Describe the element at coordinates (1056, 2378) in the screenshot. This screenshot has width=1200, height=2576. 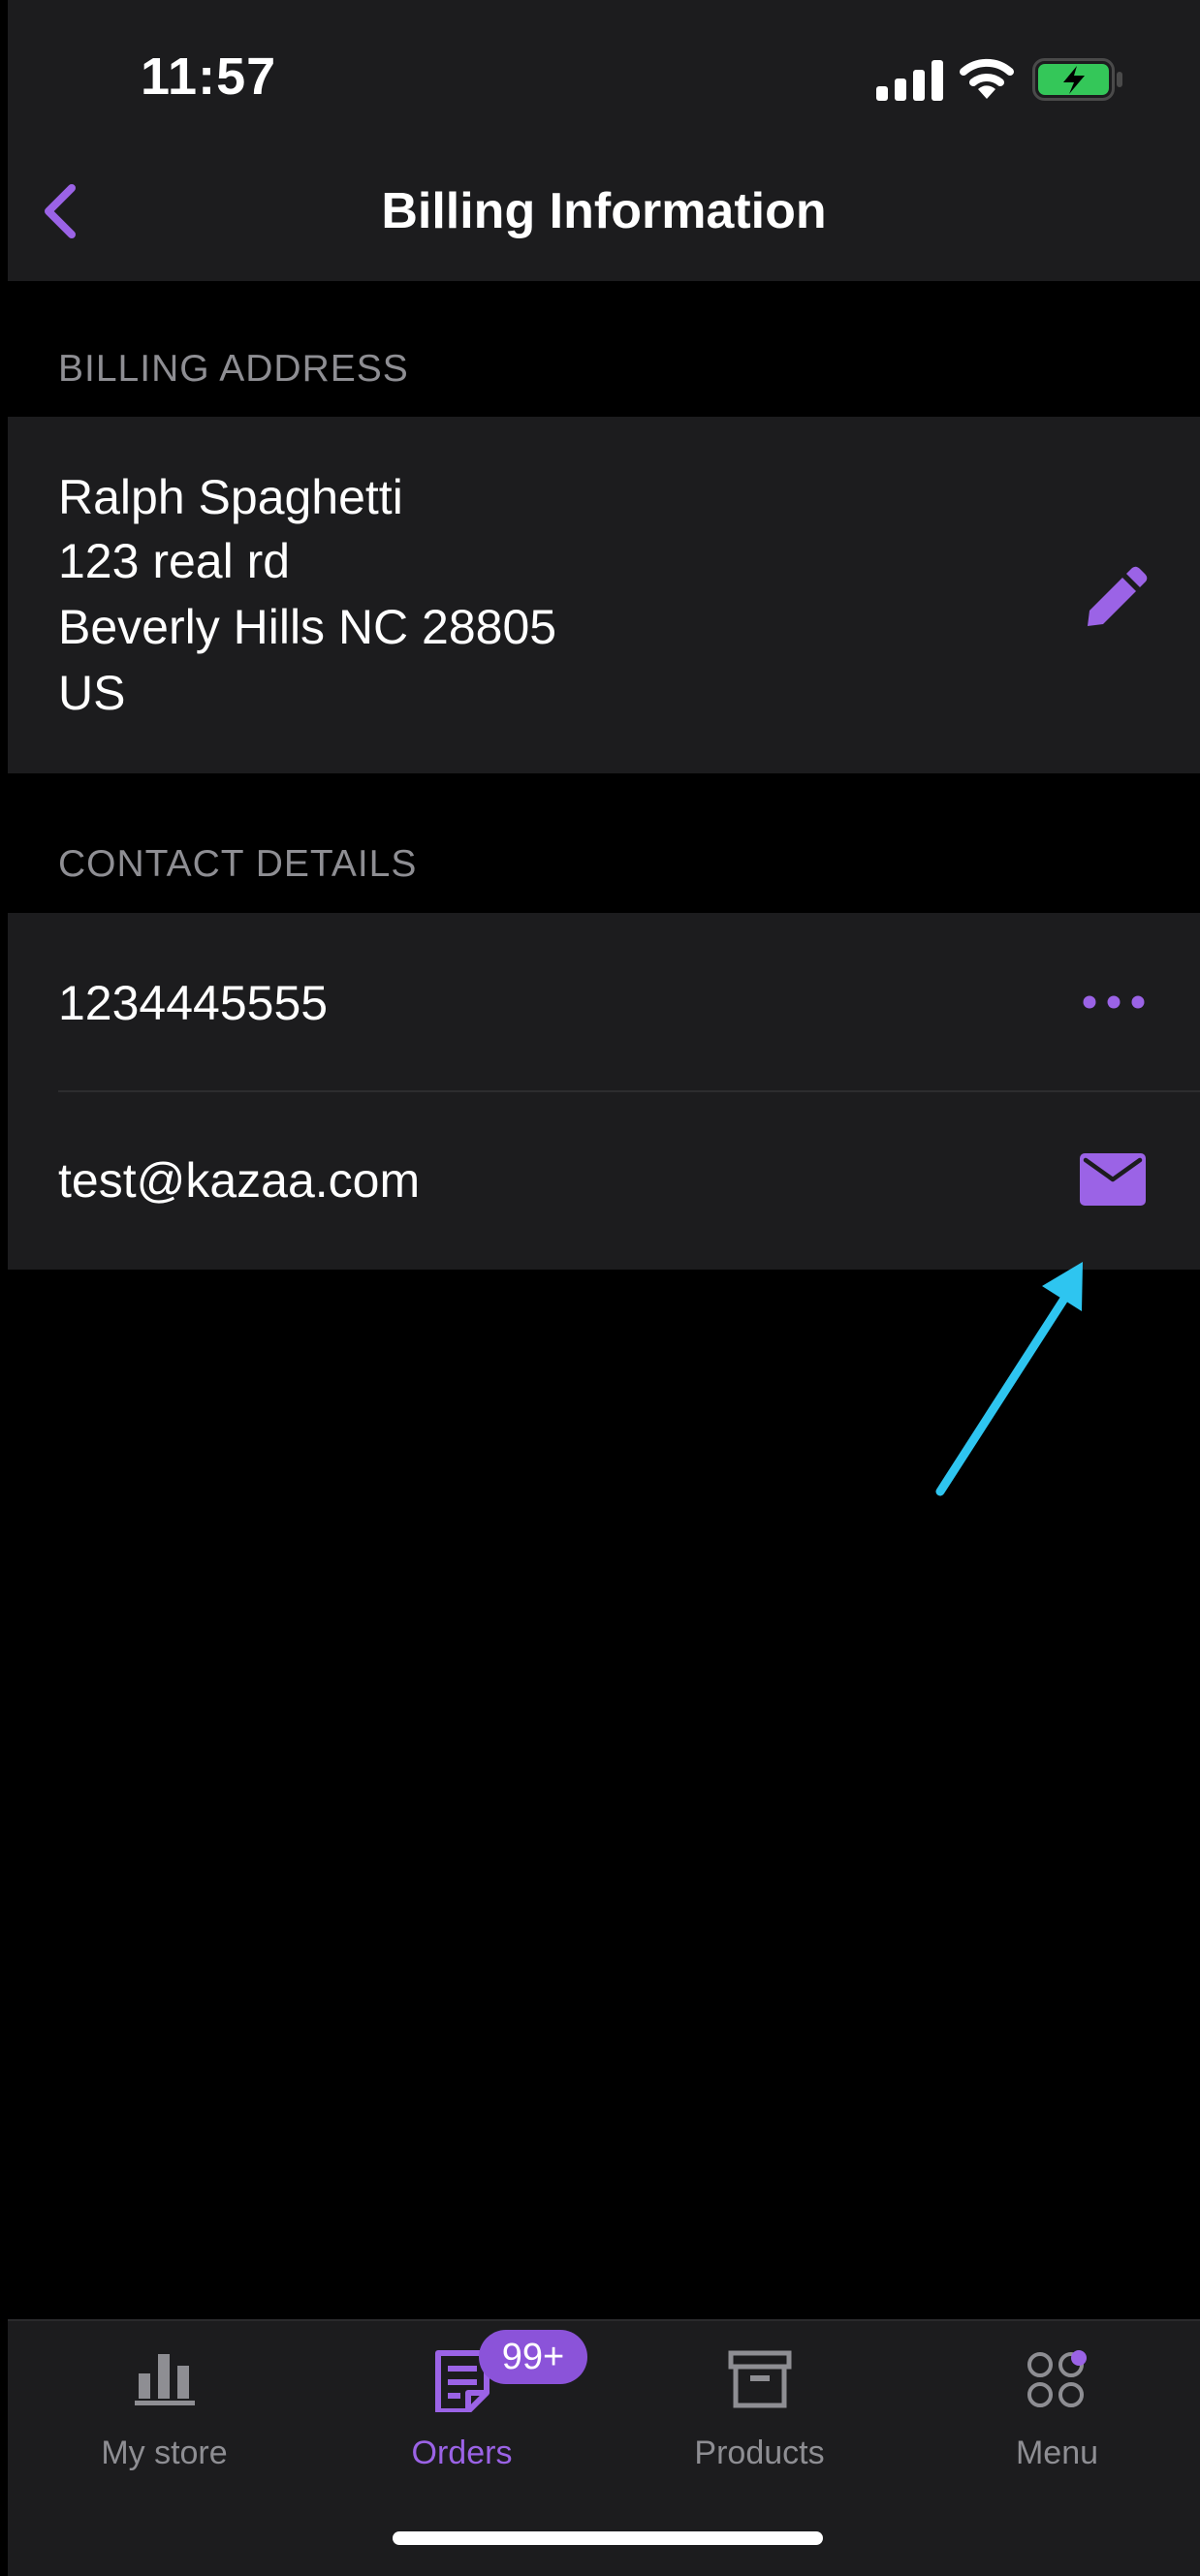
I see `grid-circles-icon` at that location.